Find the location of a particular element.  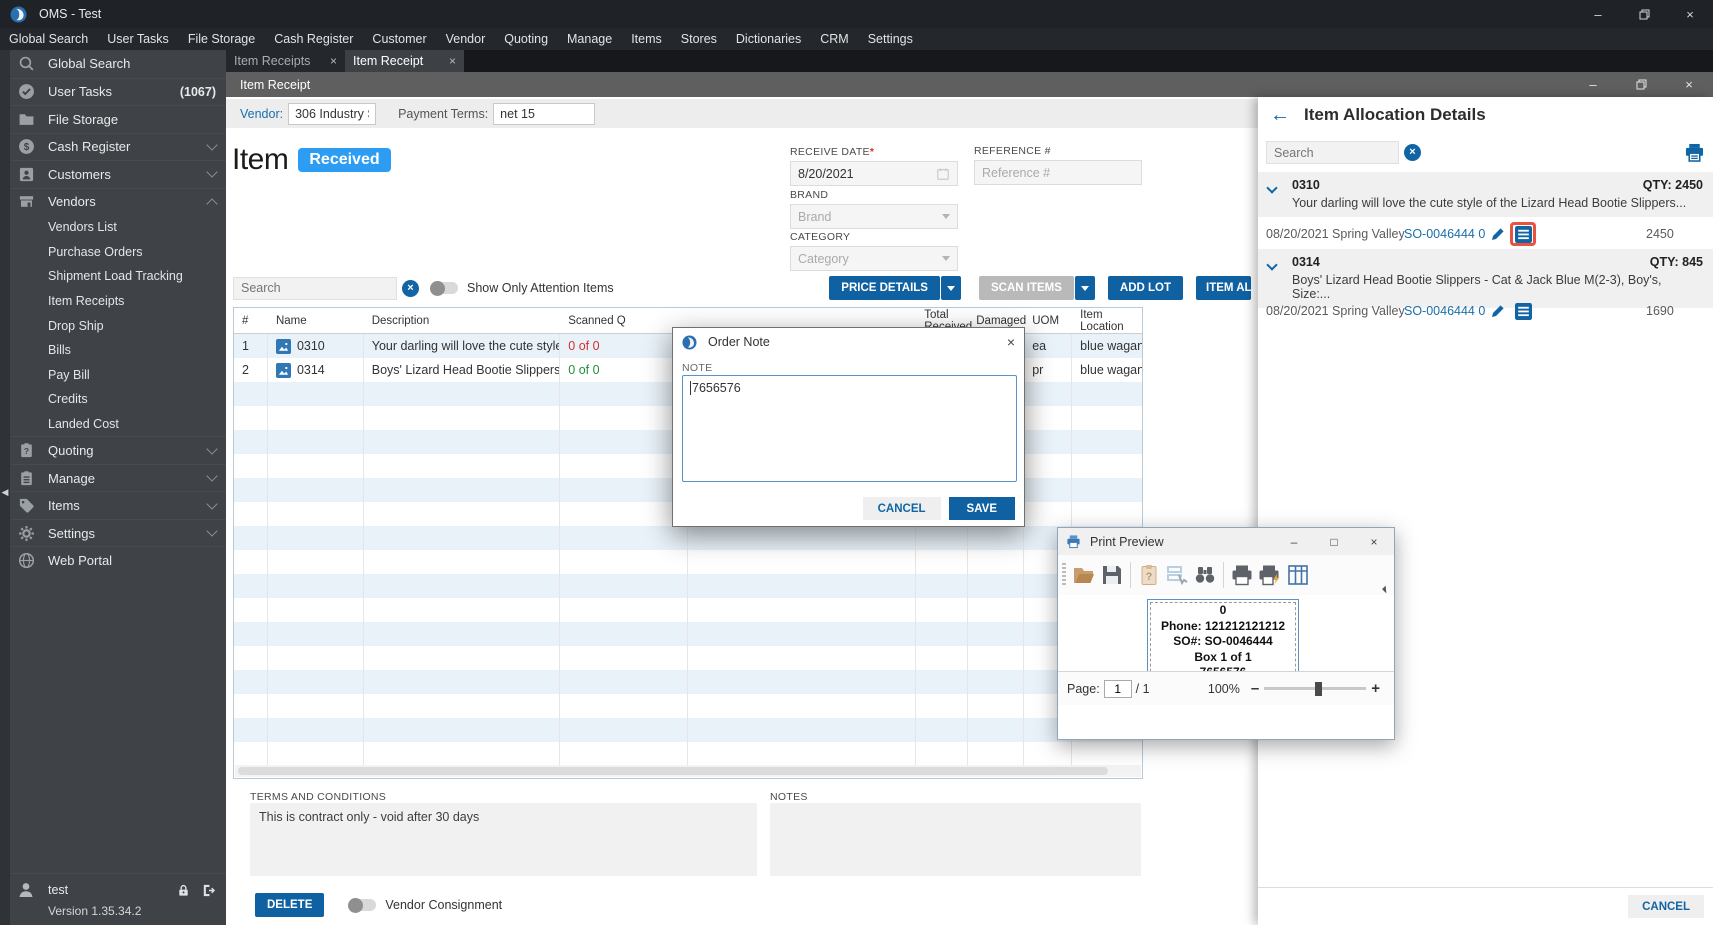

scan-items-button: SCAN ITEMS is located at coordinates (1026, 288).